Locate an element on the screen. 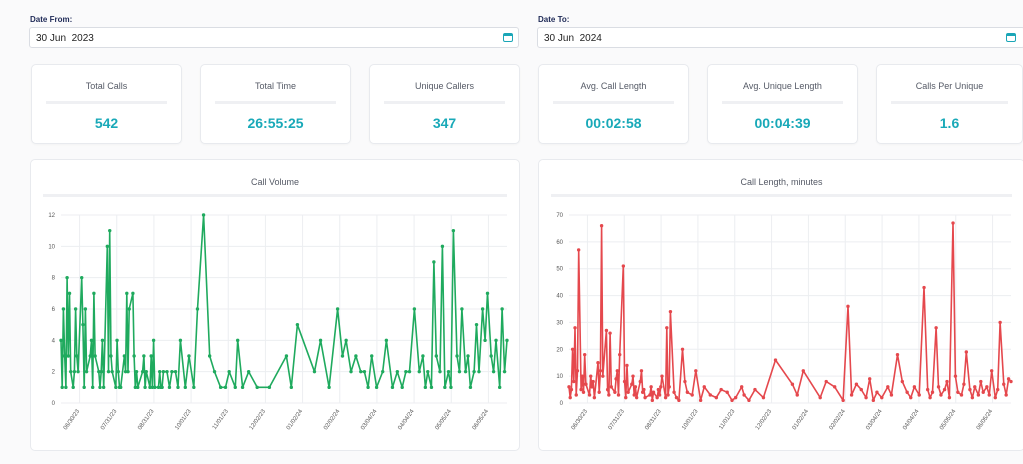 Image resolution: width=1023 pixels, height=464 pixels. x-tick-label: 06/30/23 is located at coordinates (72, 419).